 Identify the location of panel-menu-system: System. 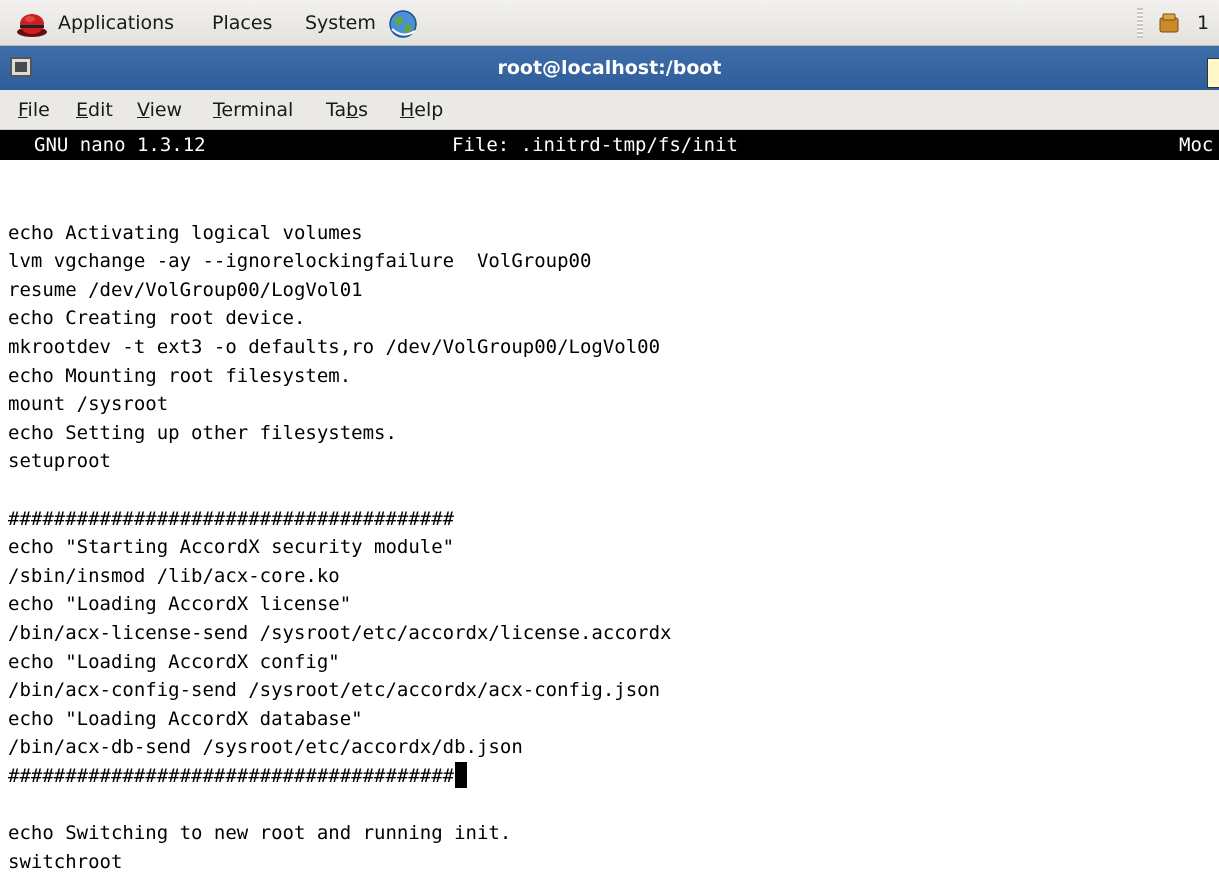
(340, 23).